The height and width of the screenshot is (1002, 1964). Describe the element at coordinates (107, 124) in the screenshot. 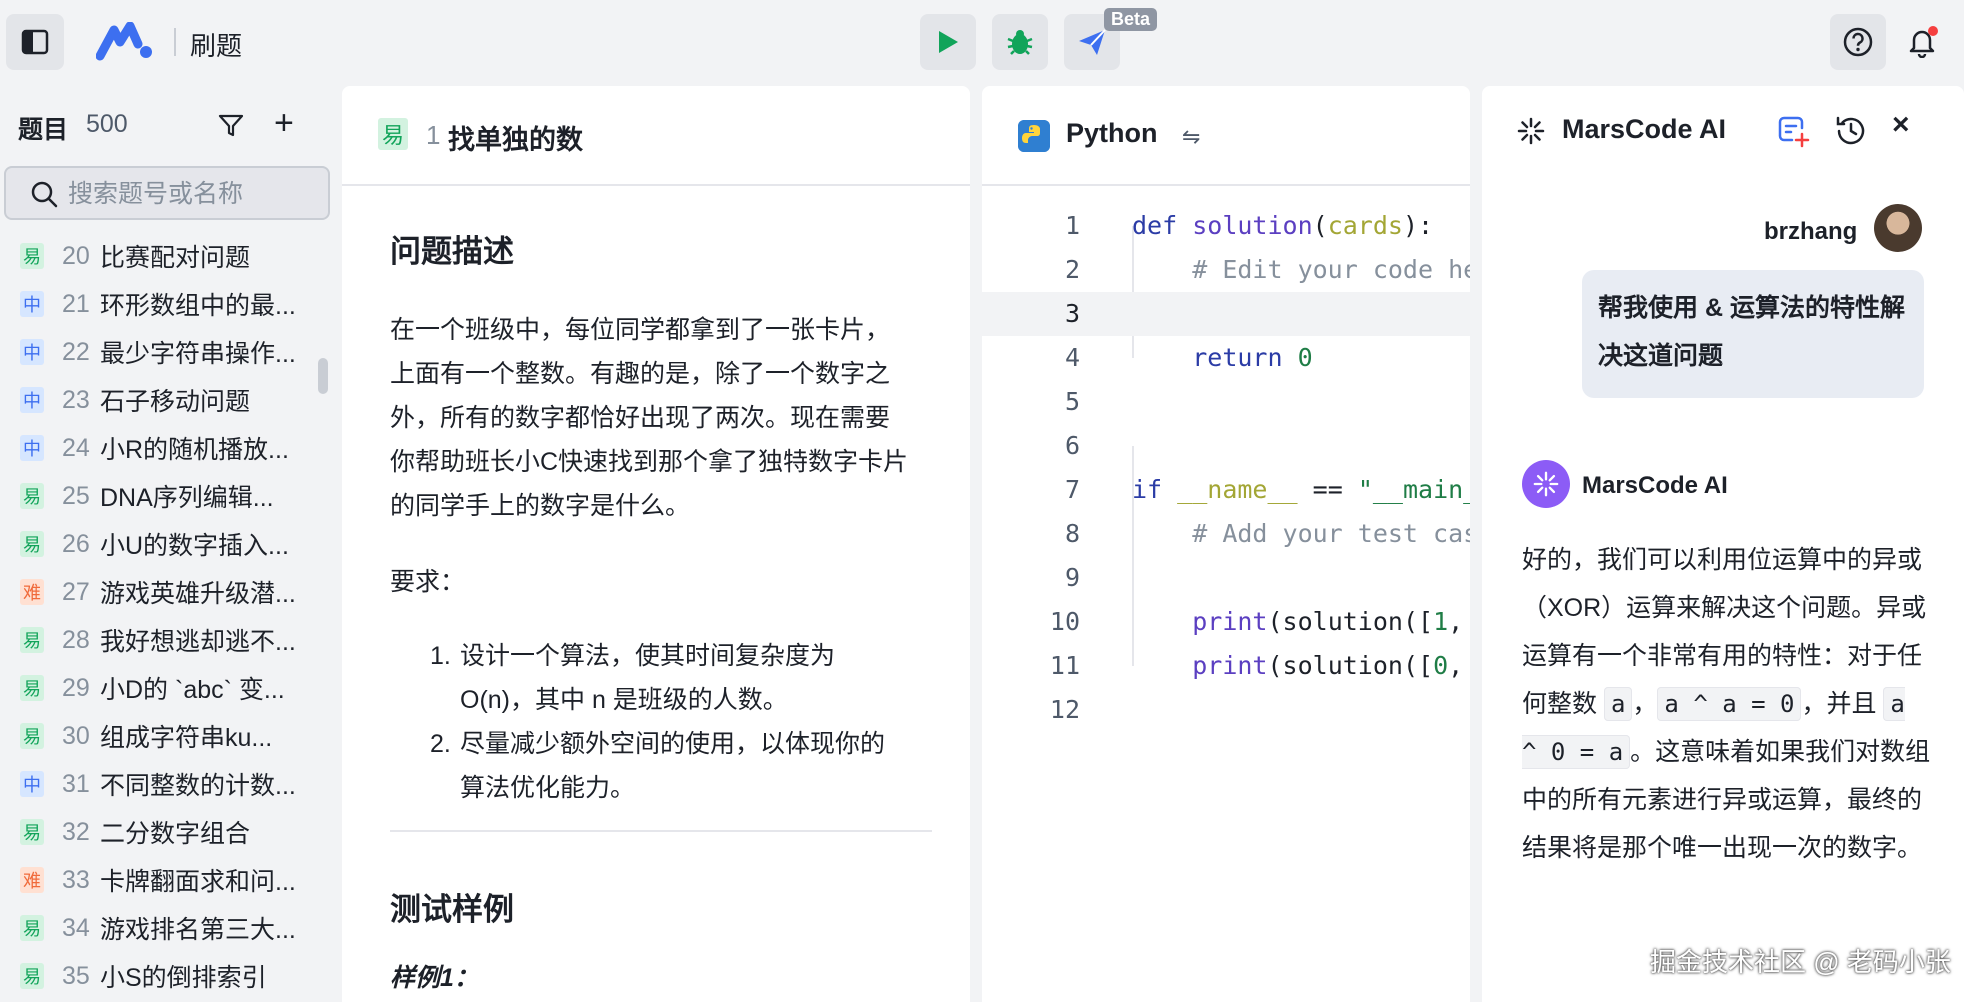

I see `problem-count: 500` at that location.